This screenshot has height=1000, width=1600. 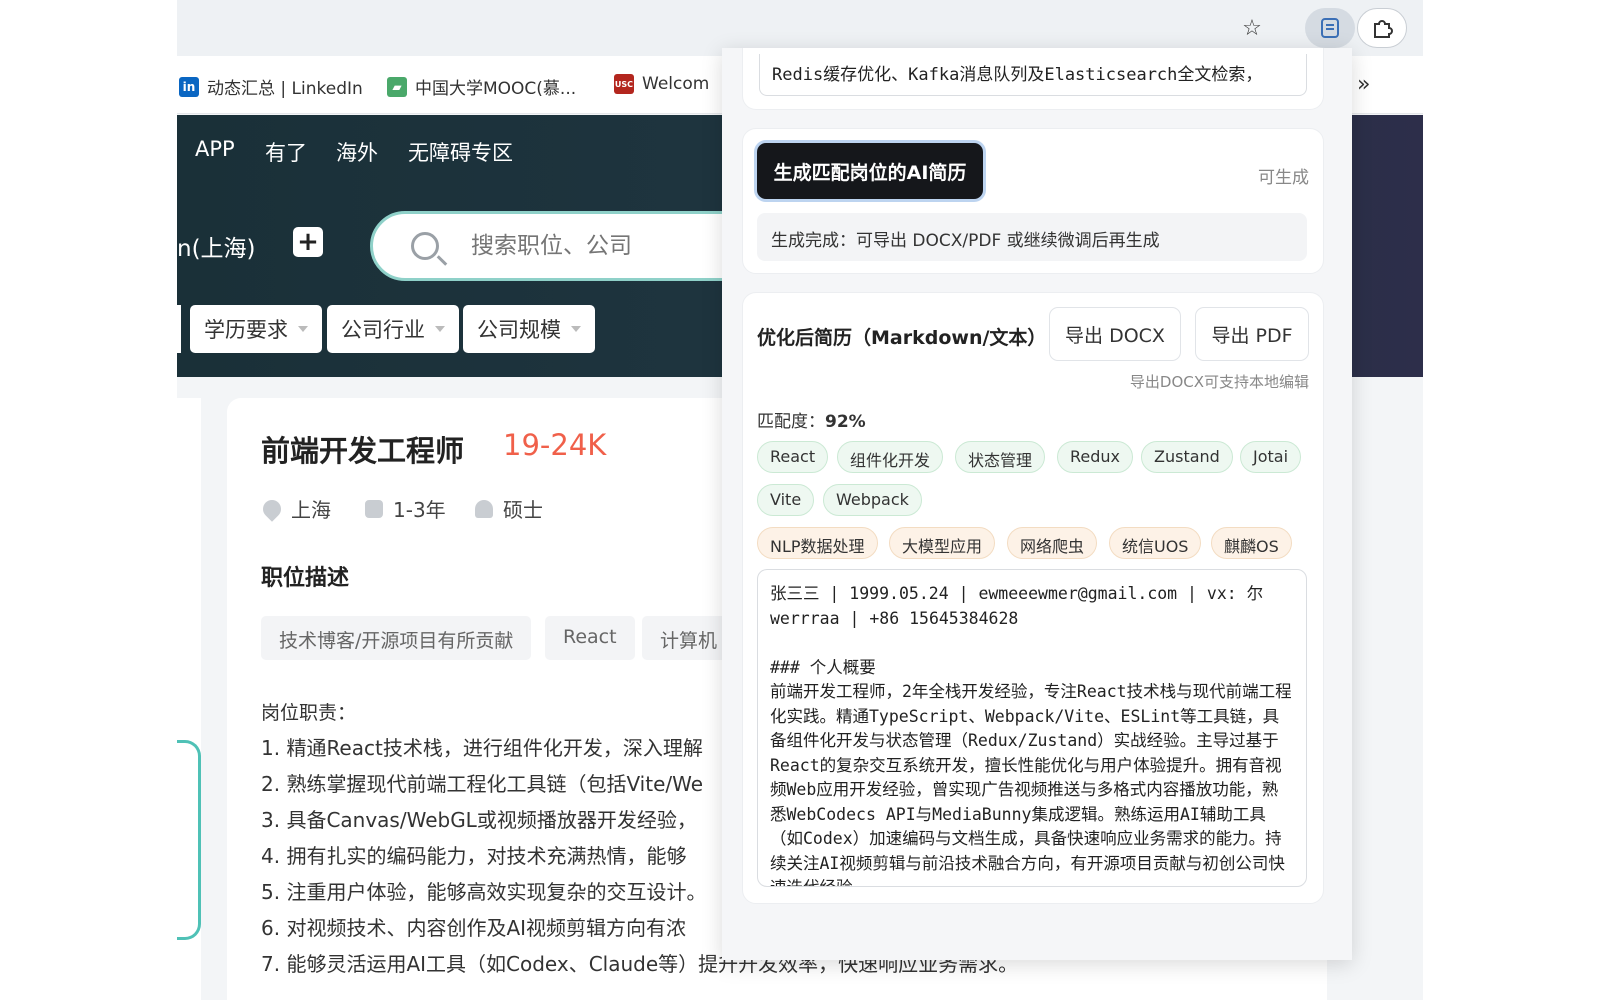 I want to click on star-icon: ☆, so click(x=1252, y=28).